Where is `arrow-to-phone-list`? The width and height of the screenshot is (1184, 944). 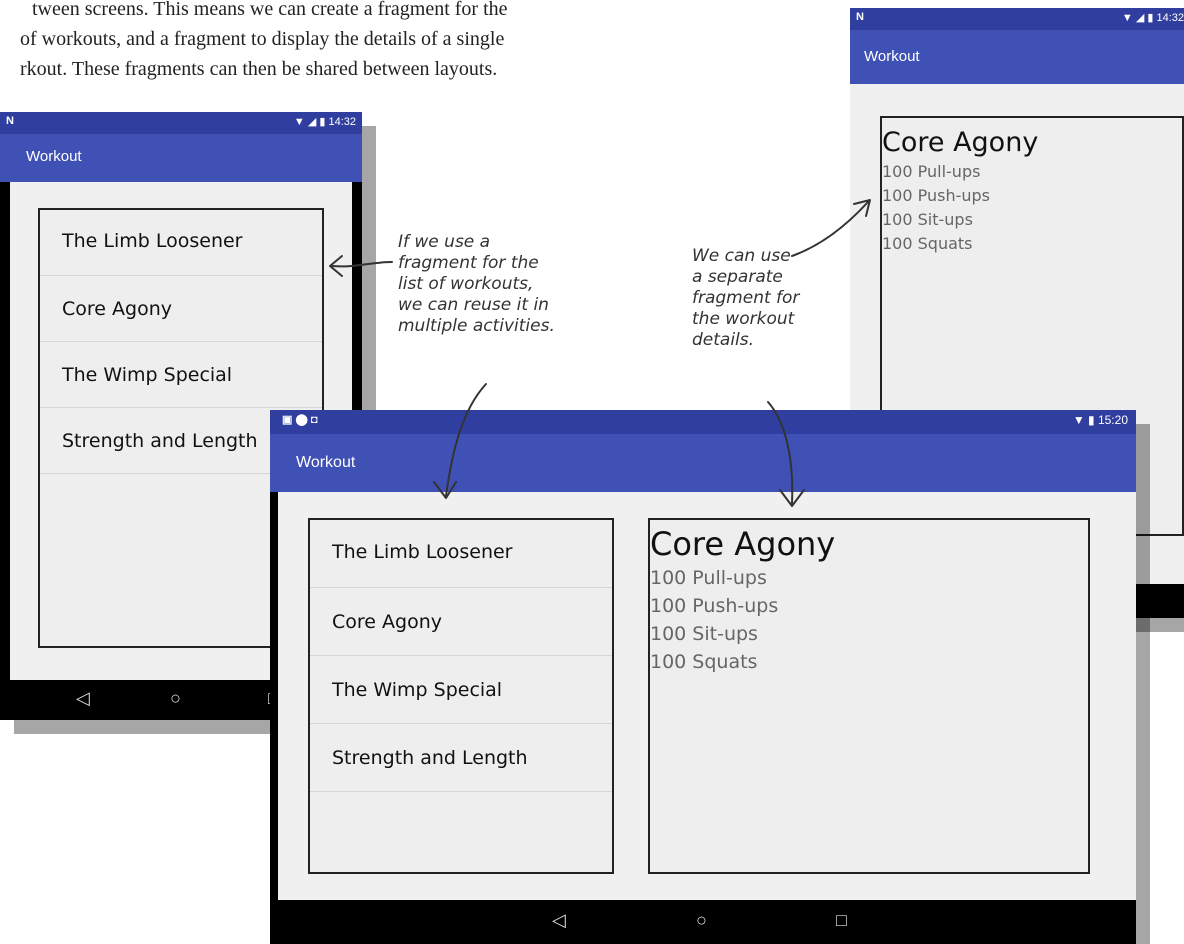 arrow-to-phone-list is located at coordinates (362, 264).